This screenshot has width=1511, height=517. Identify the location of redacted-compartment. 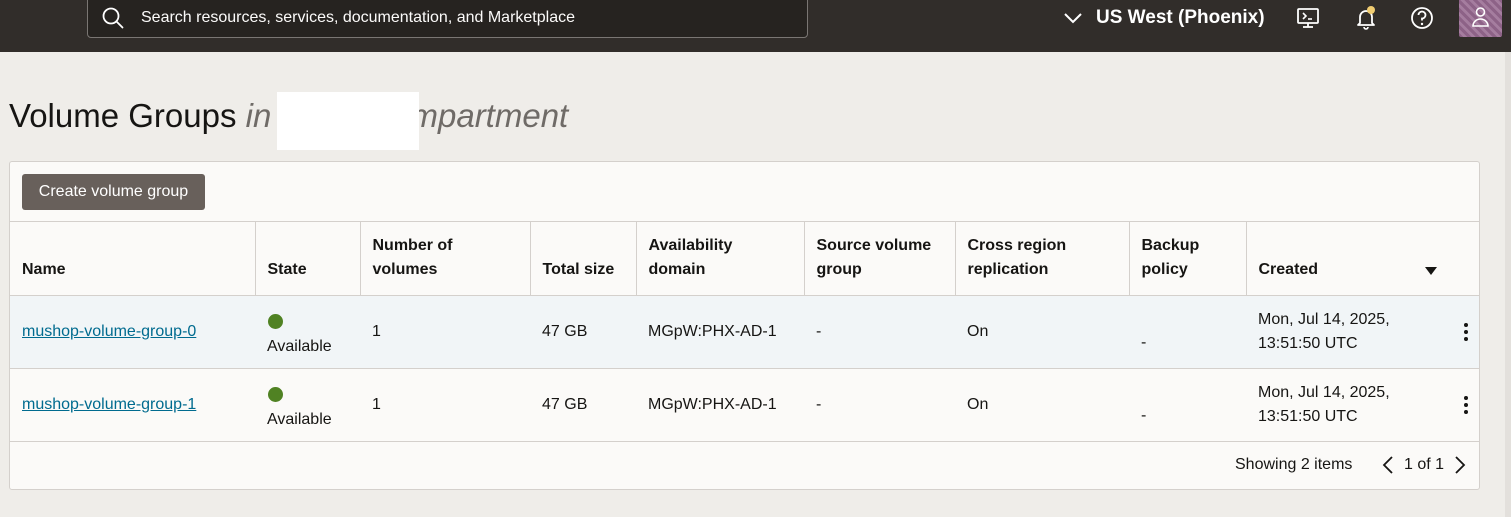
(348, 121).